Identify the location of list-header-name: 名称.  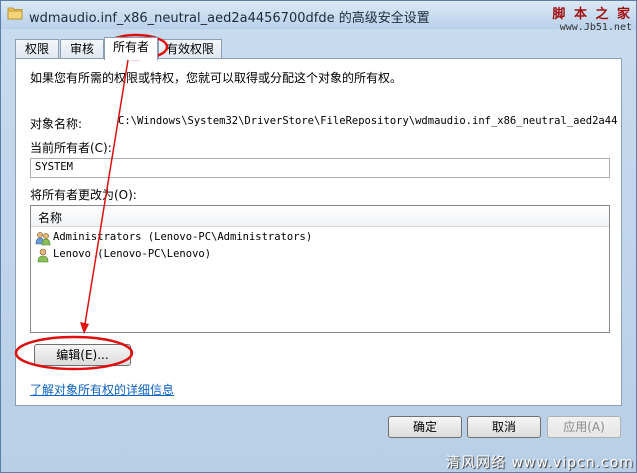
(50, 218).